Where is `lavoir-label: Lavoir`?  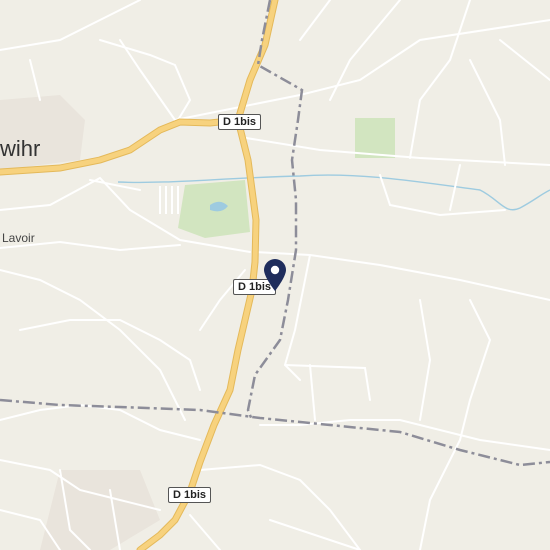
lavoir-label: Lavoir is located at coordinates (18, 238).